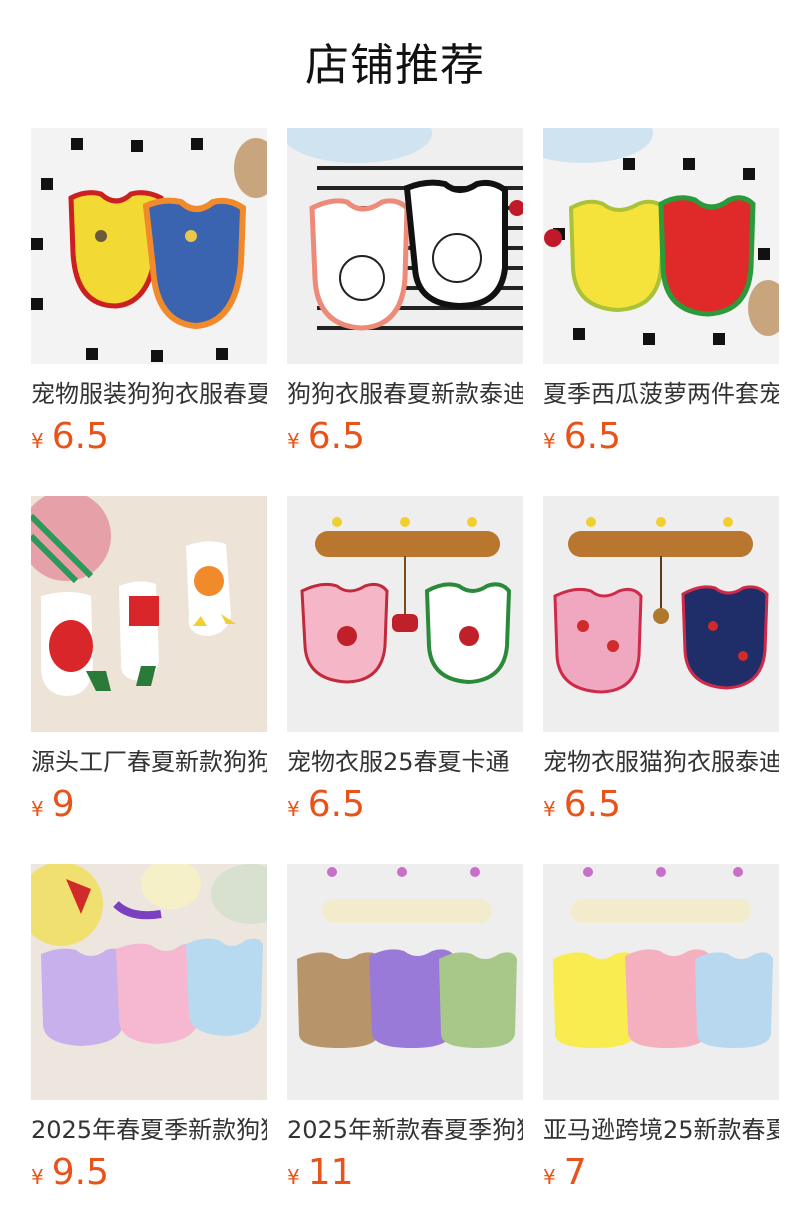  I want to click on product-card: 宠物服装狗狗衣服春夏 ¥ 6.5, so click(149, 292).